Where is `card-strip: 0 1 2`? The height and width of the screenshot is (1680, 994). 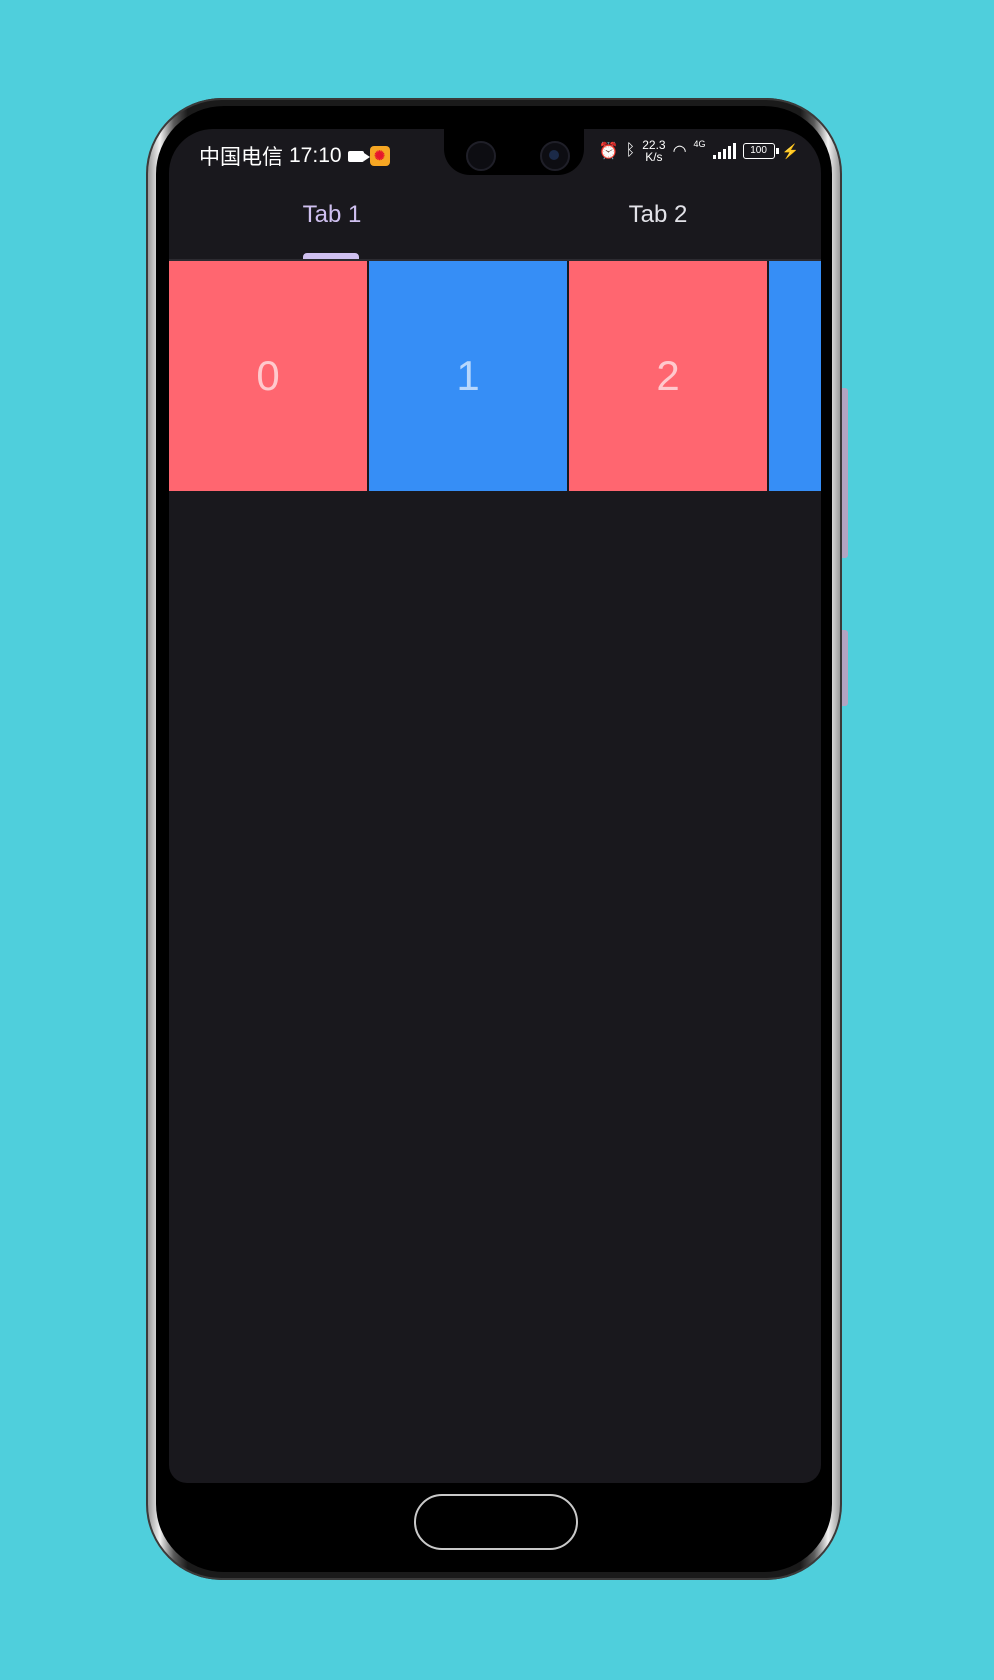
card-strip: 0 1 2 is located at coordinates (495, 376).